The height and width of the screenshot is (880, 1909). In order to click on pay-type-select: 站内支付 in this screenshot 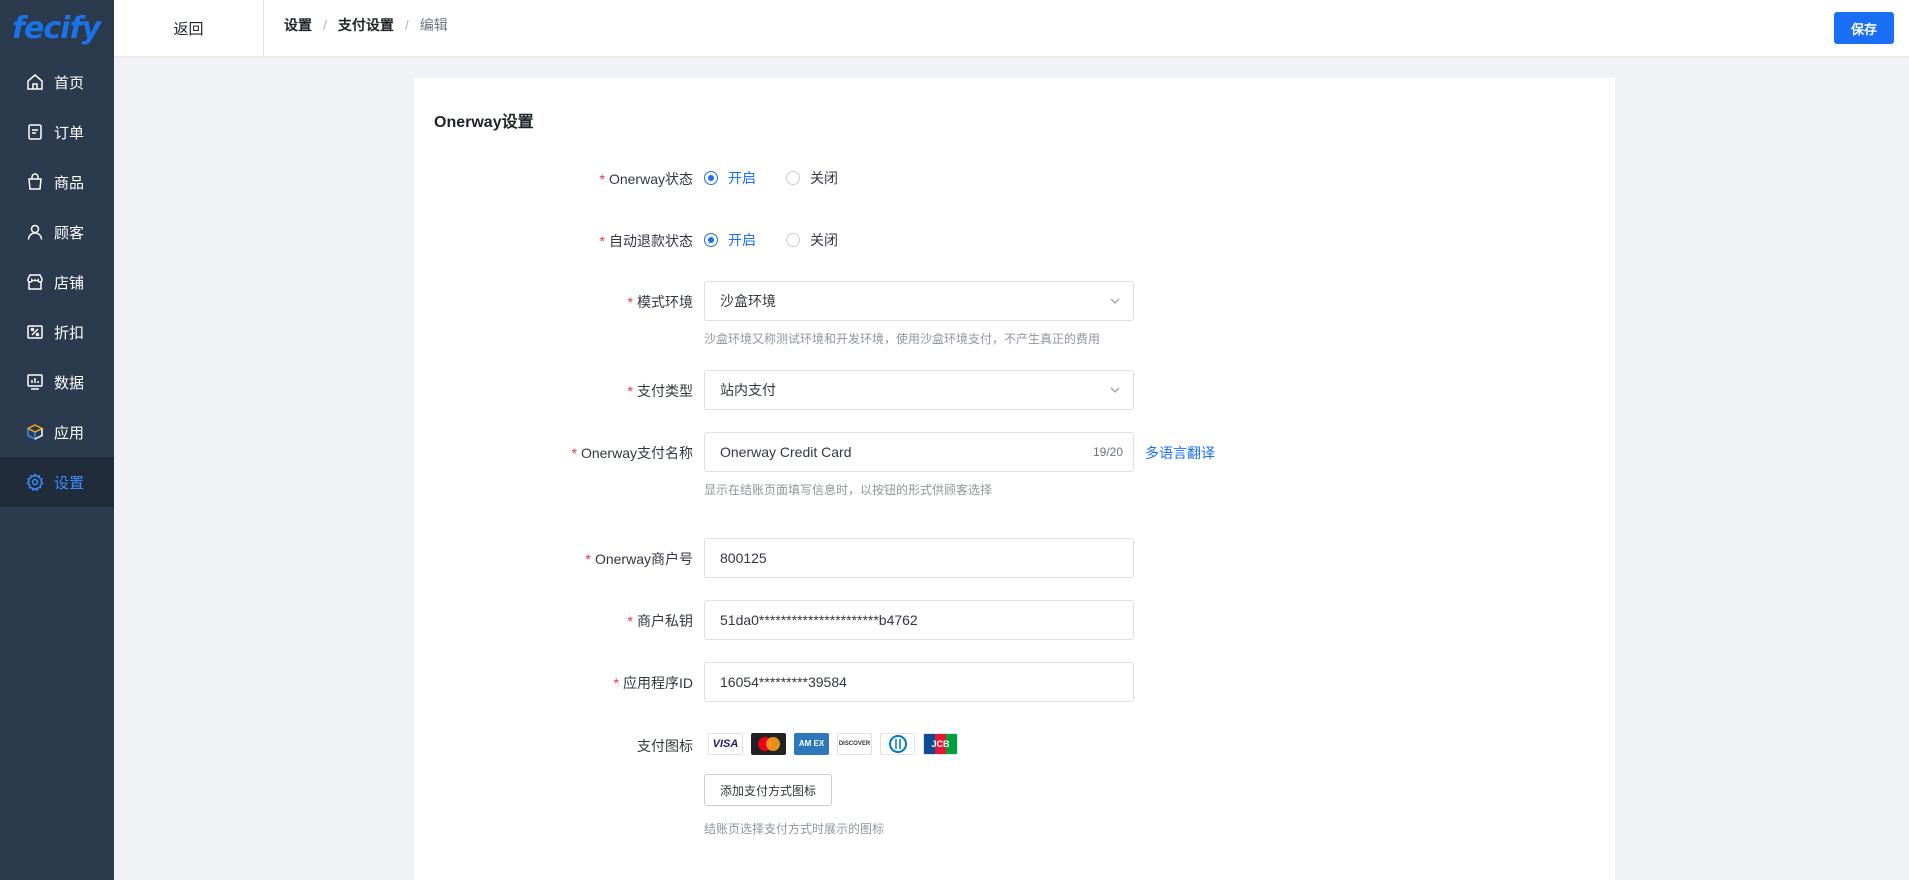, I will do `click(919, 390)`.